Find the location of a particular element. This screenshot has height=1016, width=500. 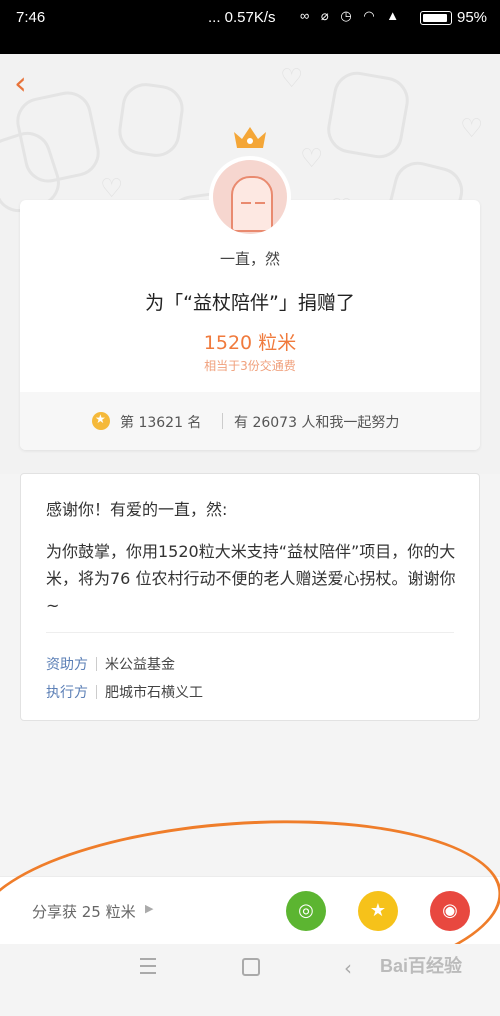

chevron-right-icon: ▶ is located at coordinates (149, 908).